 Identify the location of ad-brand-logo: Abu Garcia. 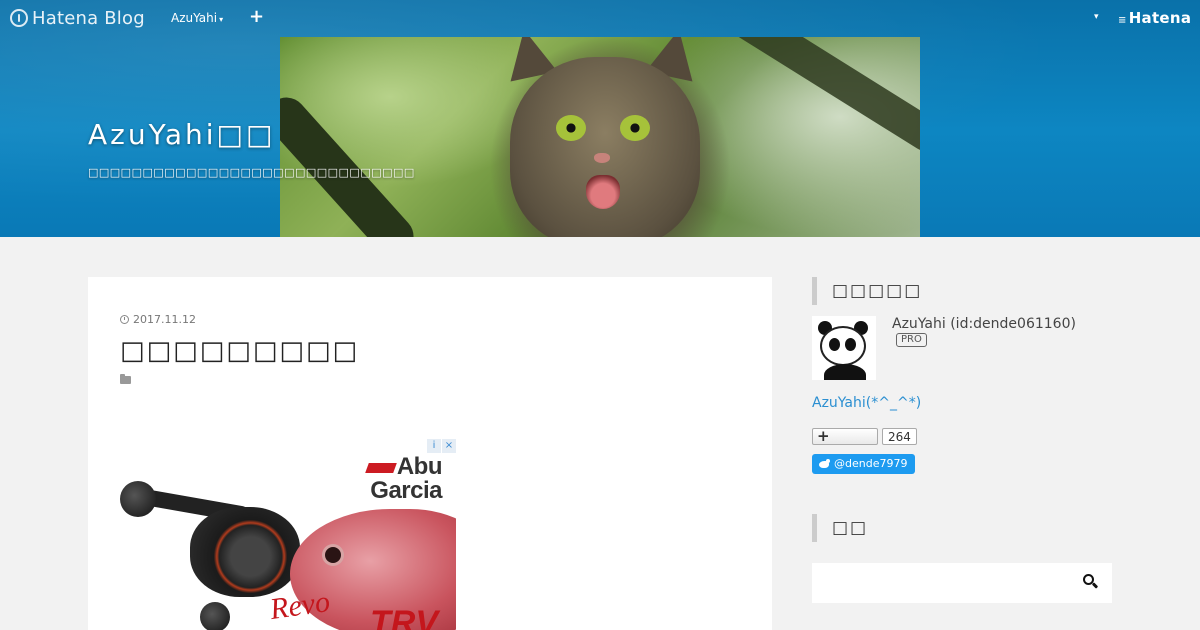
(404, 478).